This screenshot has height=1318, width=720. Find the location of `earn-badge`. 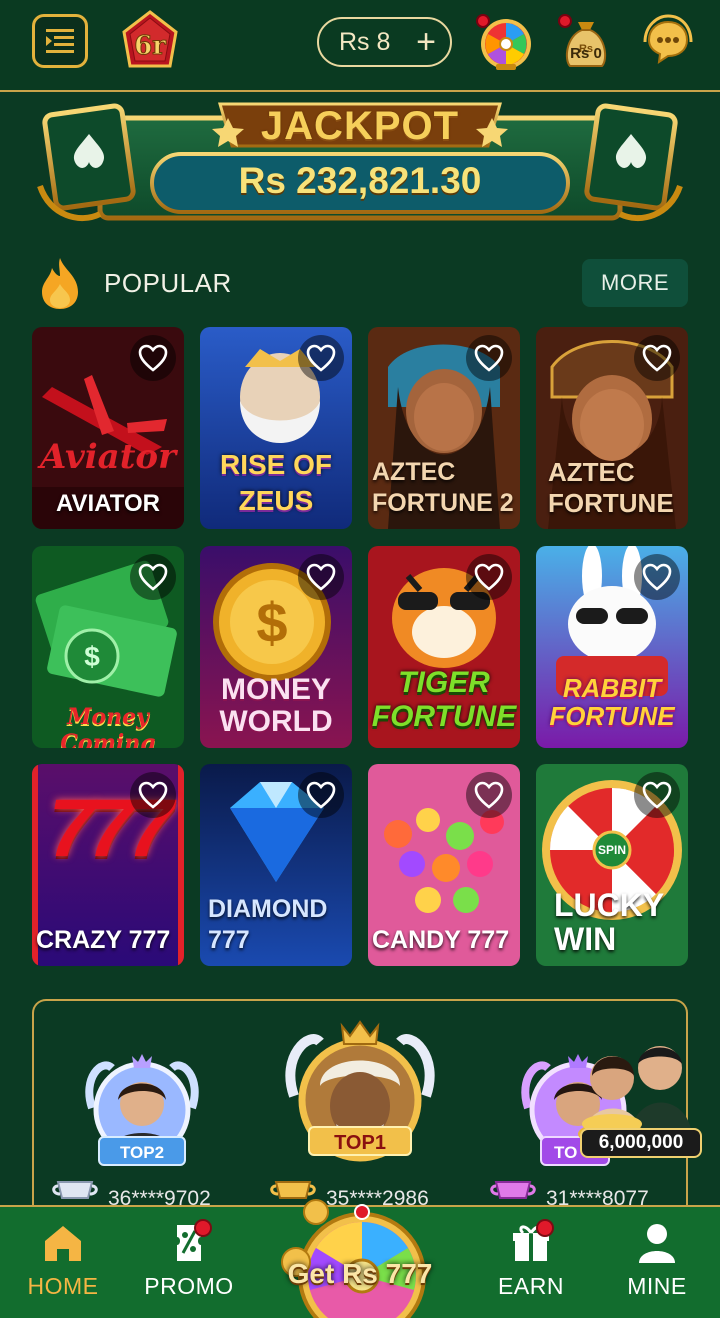

earn-badge is located at coordinates (545, 1228).